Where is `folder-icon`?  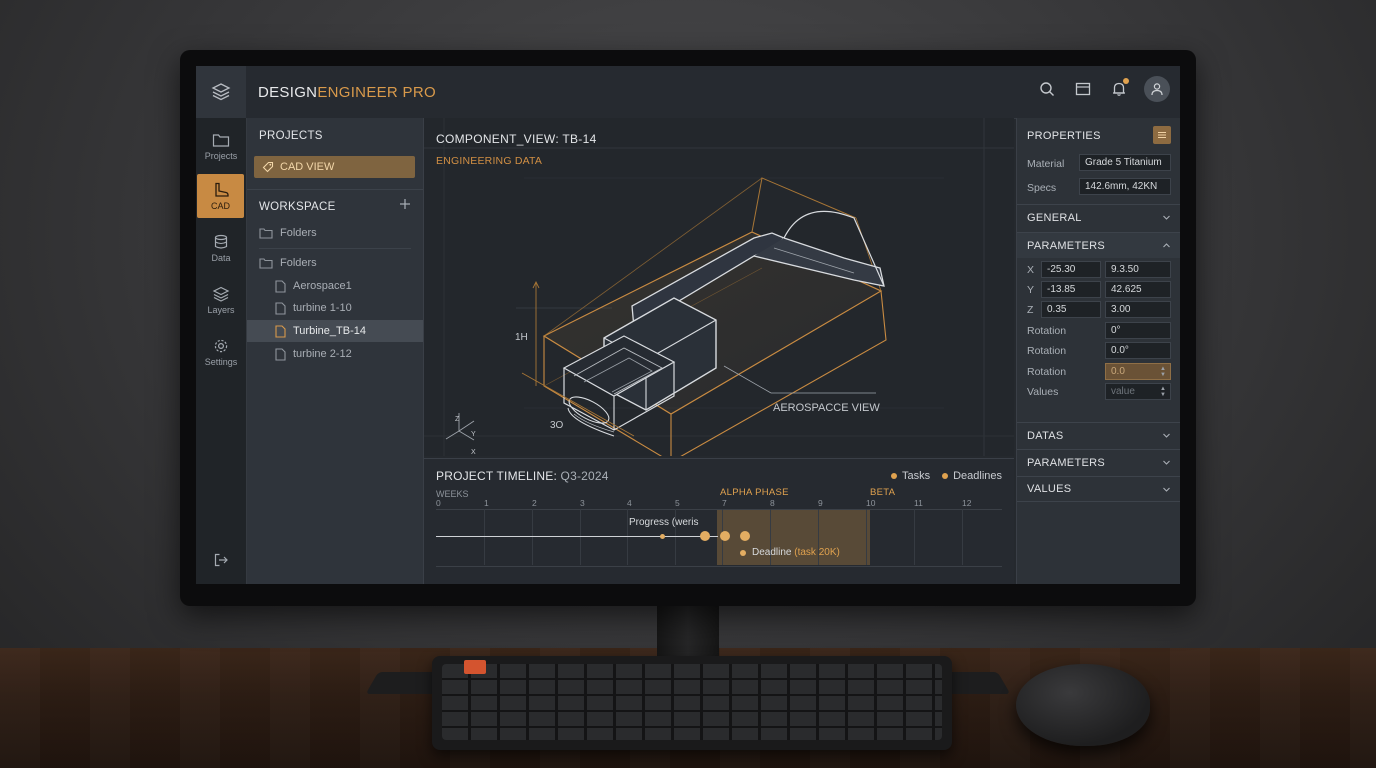
folder-icon is located at coordinates (266, 233).